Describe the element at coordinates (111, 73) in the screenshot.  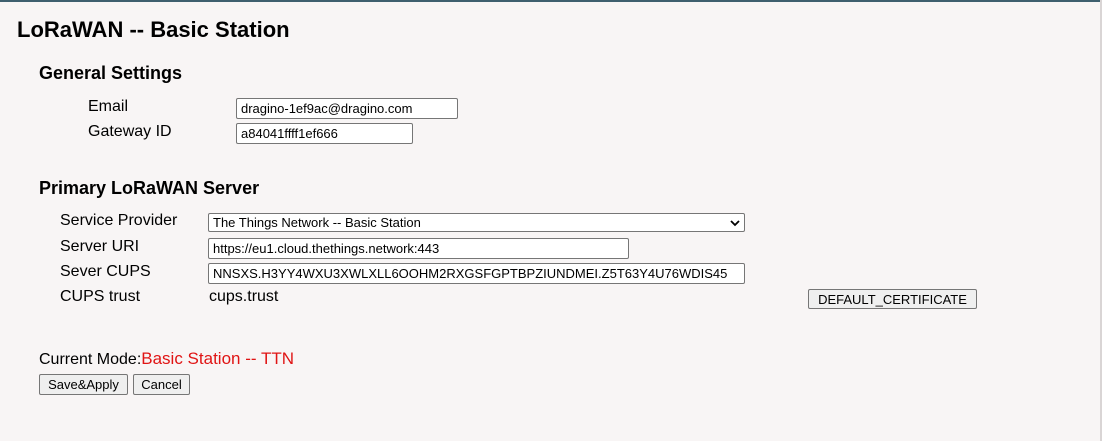
I see `general-settings-heading: General Settings` at that location.